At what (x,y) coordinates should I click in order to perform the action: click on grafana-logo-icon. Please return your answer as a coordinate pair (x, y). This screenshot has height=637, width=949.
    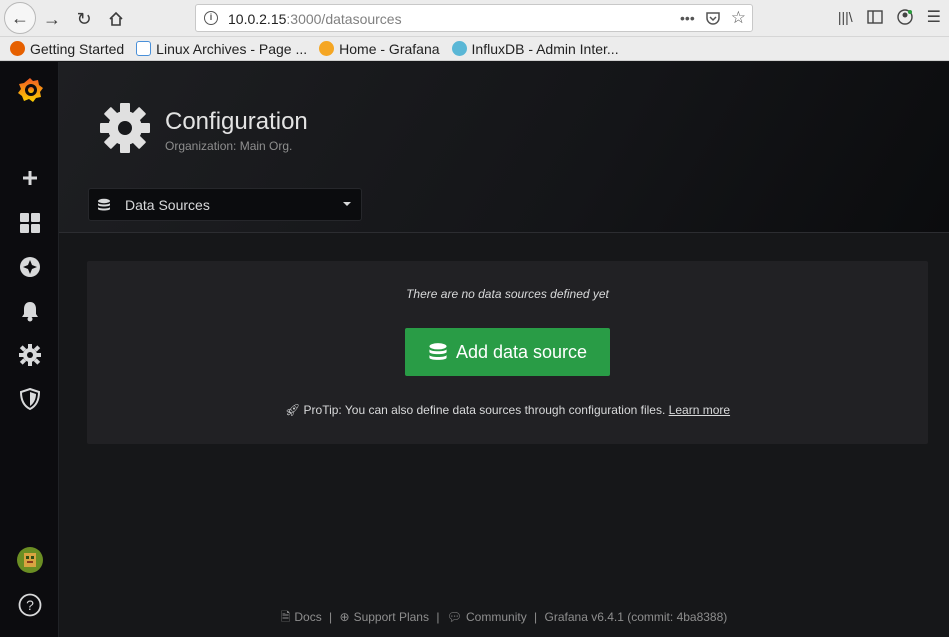
    Looking at the image, I should click on (30, 90).